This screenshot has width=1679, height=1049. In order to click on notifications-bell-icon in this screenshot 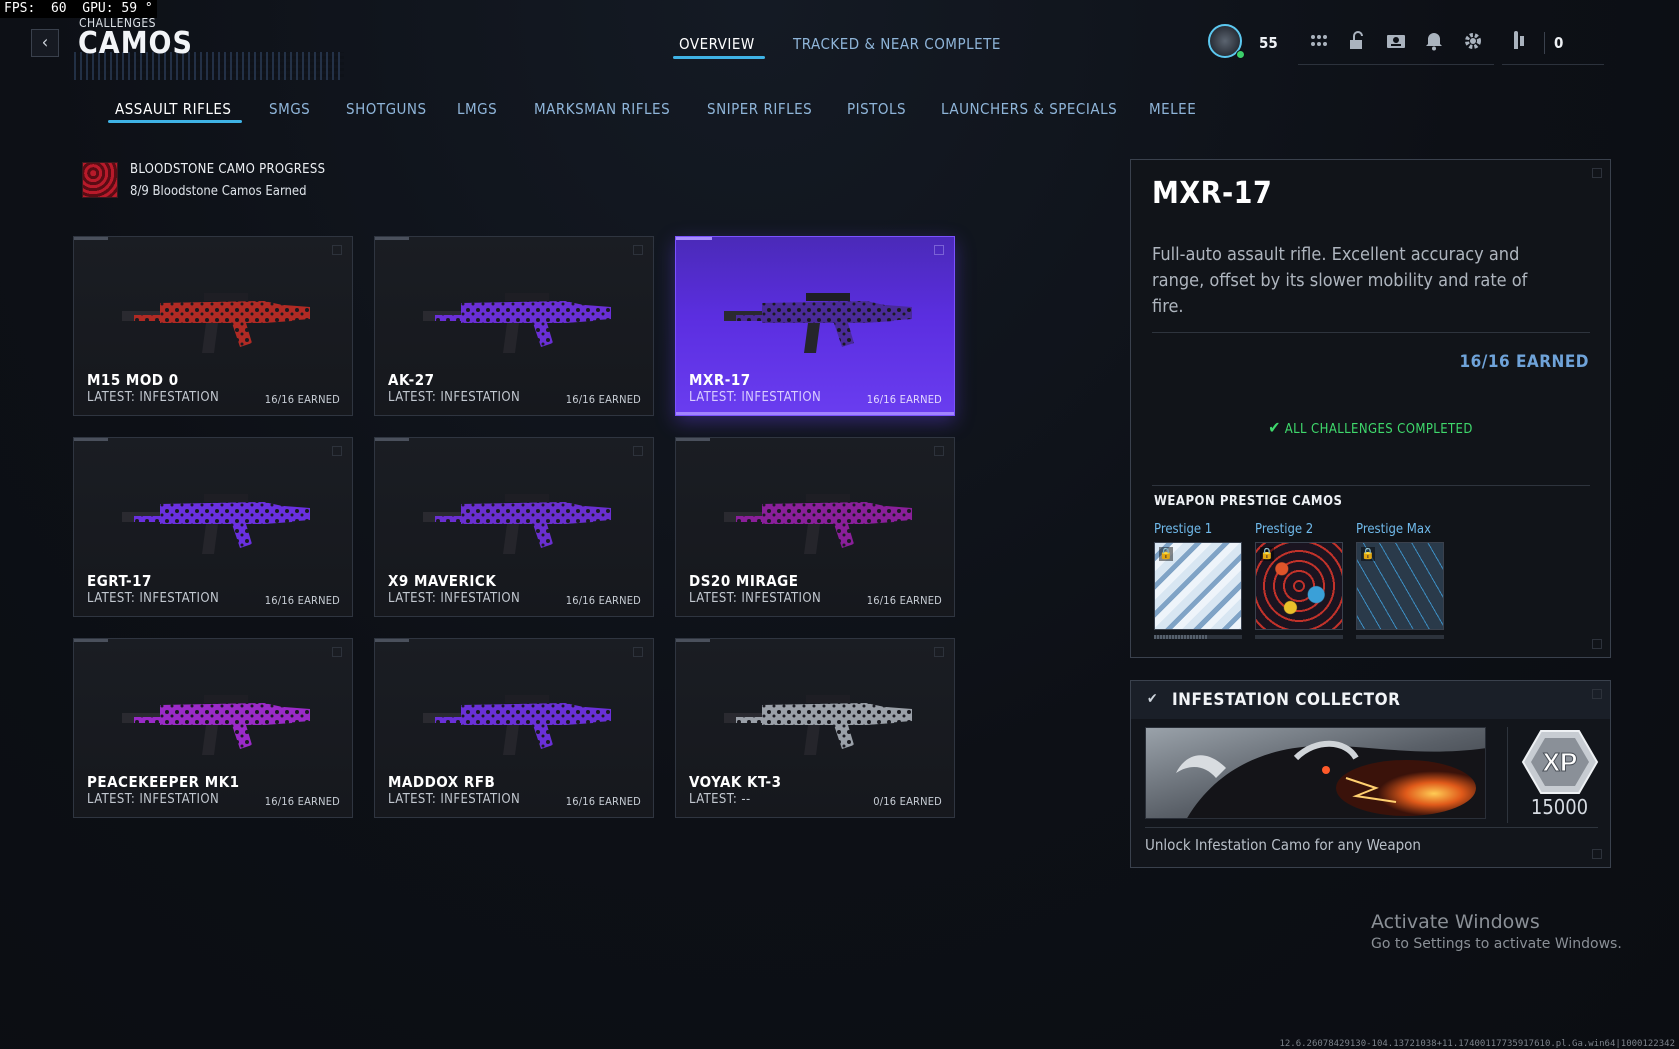, I will do `click(1434, 41)`.